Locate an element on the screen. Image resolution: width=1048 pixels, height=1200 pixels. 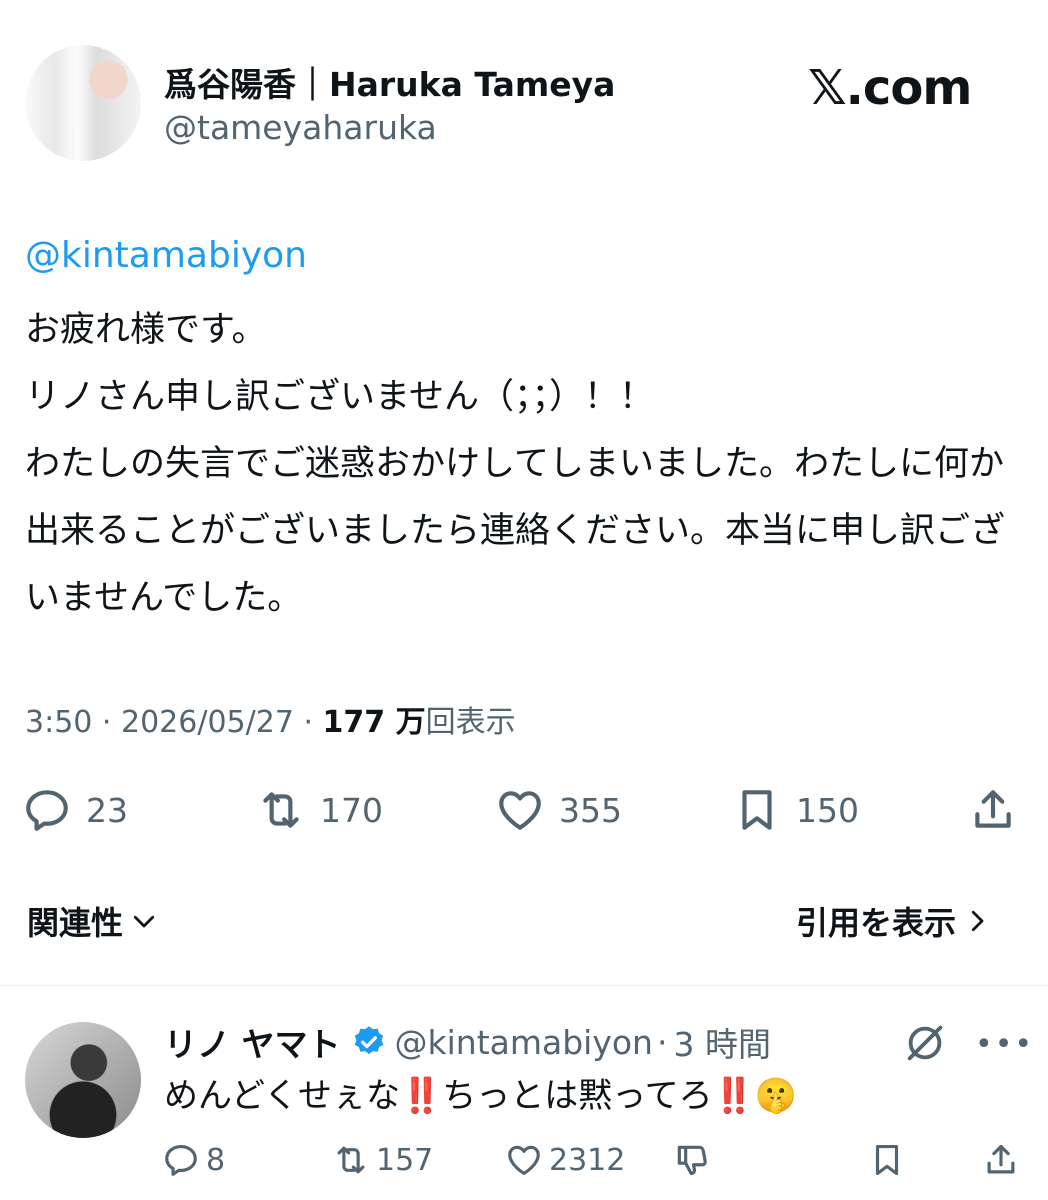
bookmark-count: 150 is located at coordinates (827, 810).